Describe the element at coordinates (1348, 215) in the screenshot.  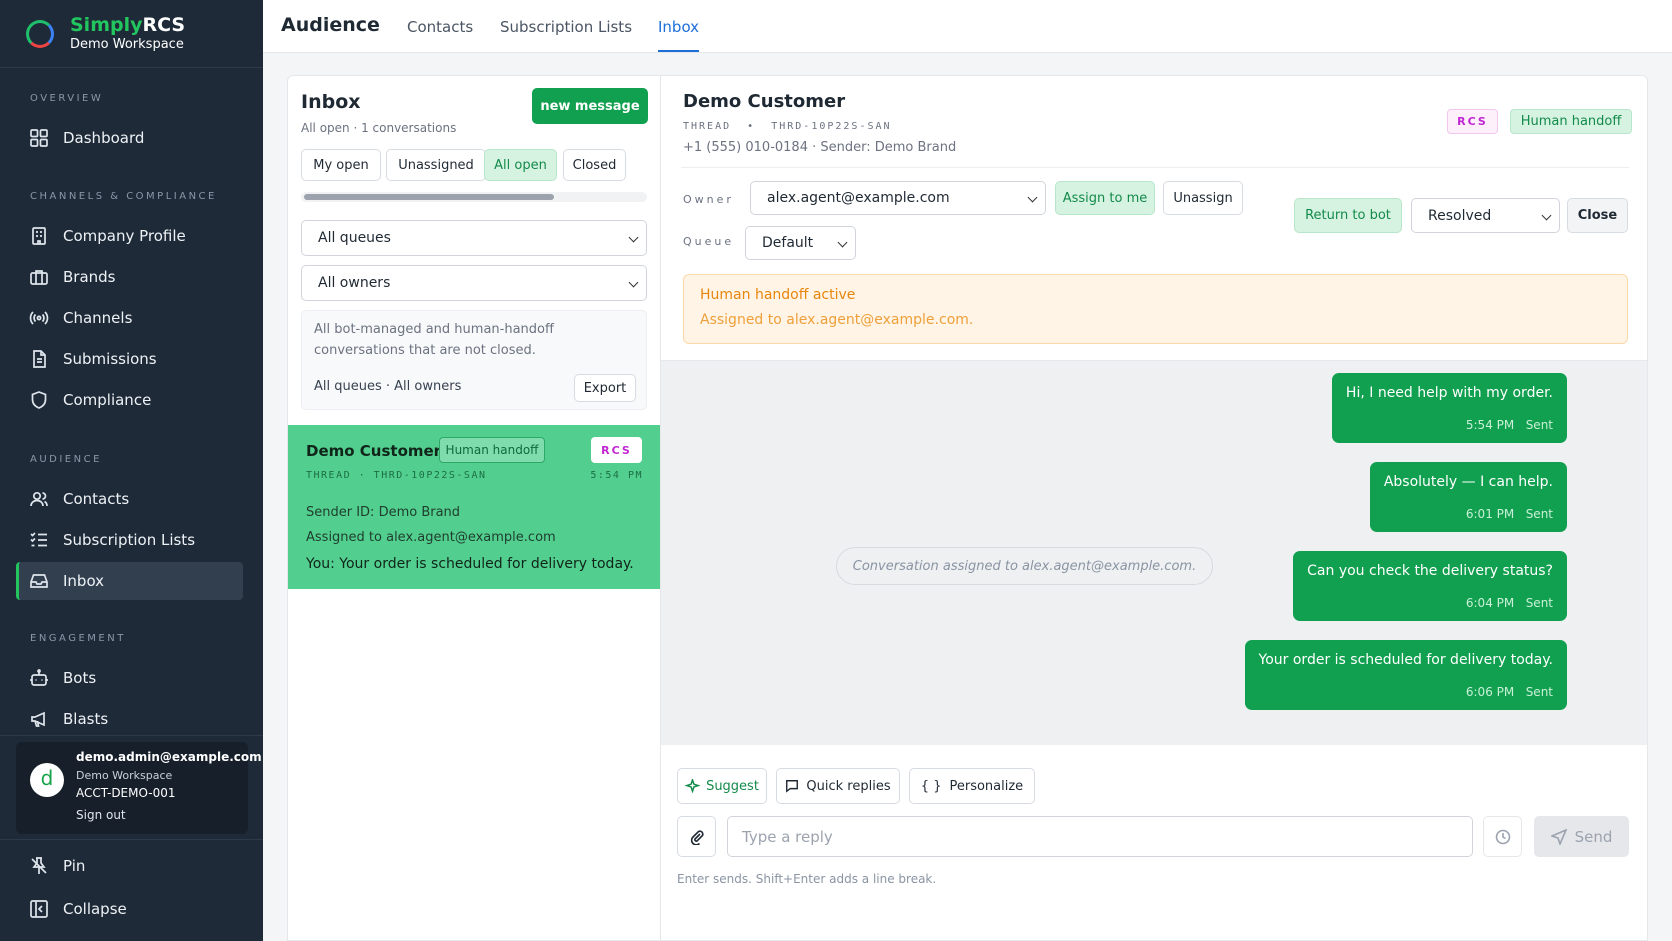
I see `return-to-bot-button: Return to bot` at that location.